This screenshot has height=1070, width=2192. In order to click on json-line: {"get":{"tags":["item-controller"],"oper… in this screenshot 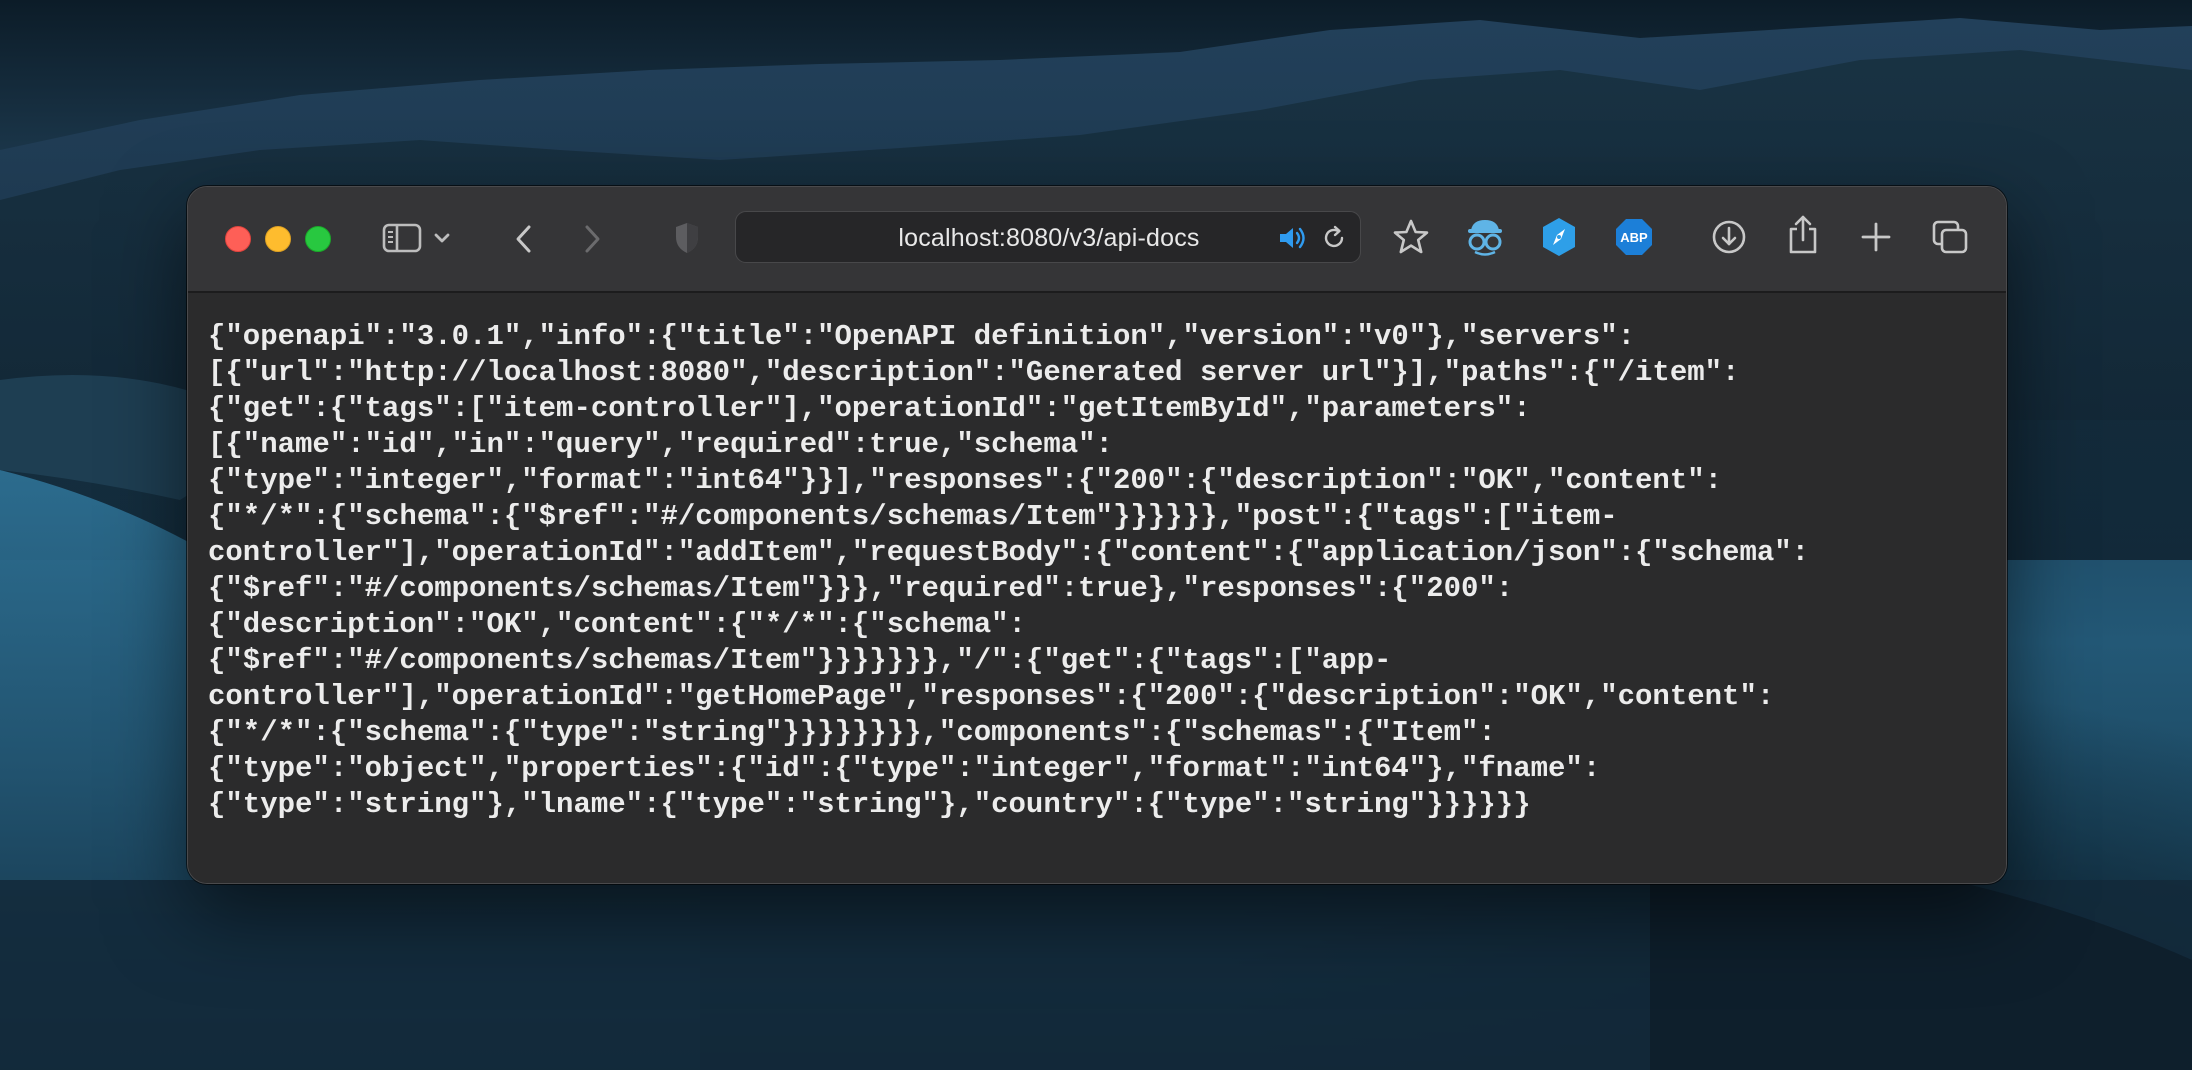, I will do `click(869, 408)`.